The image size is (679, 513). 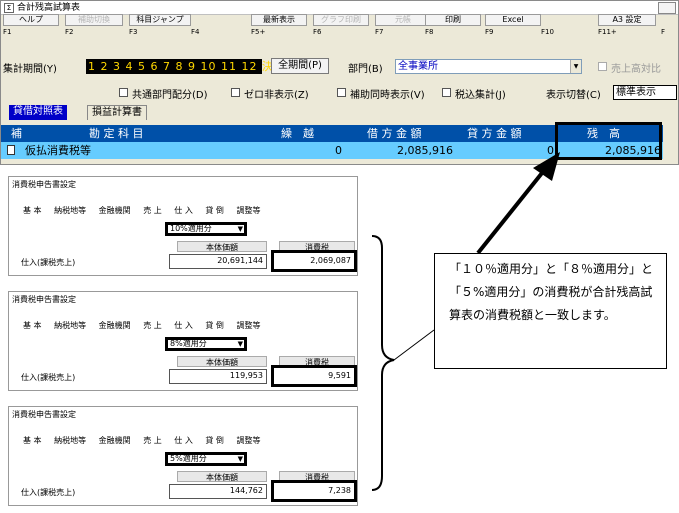 I want to click on callout-connector, so click(x=414, y=345).